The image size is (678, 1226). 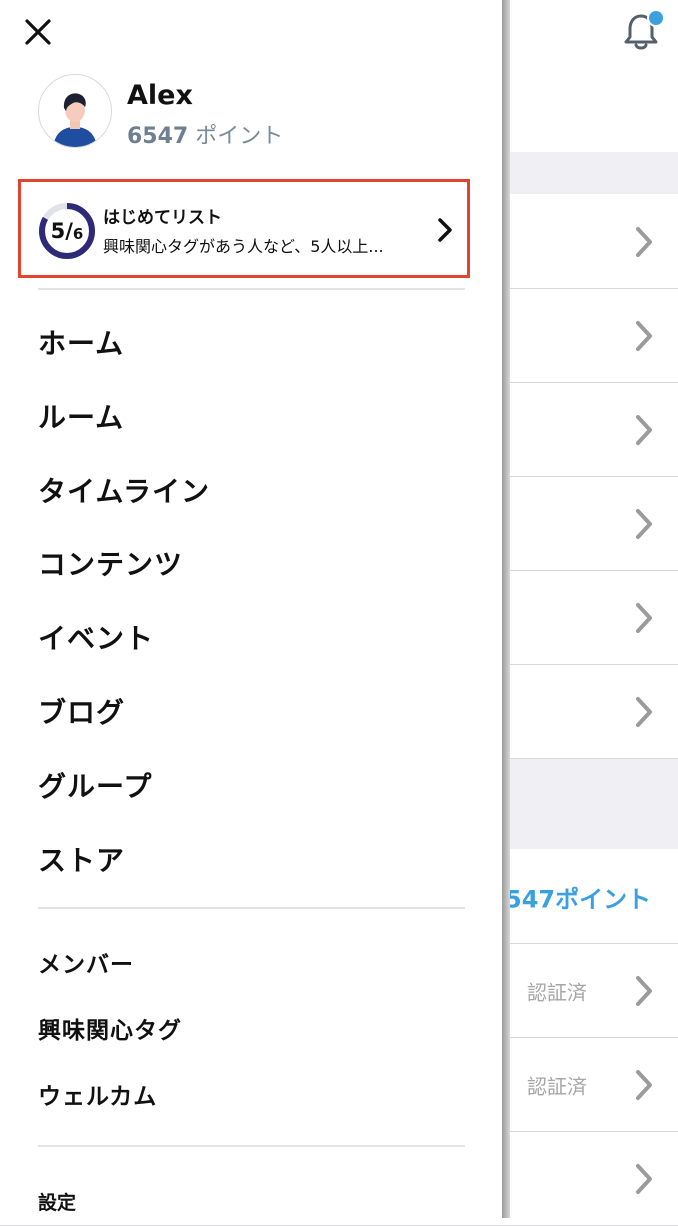 I want to click on nav-item-store: ストア, so click(x=81, y=859).